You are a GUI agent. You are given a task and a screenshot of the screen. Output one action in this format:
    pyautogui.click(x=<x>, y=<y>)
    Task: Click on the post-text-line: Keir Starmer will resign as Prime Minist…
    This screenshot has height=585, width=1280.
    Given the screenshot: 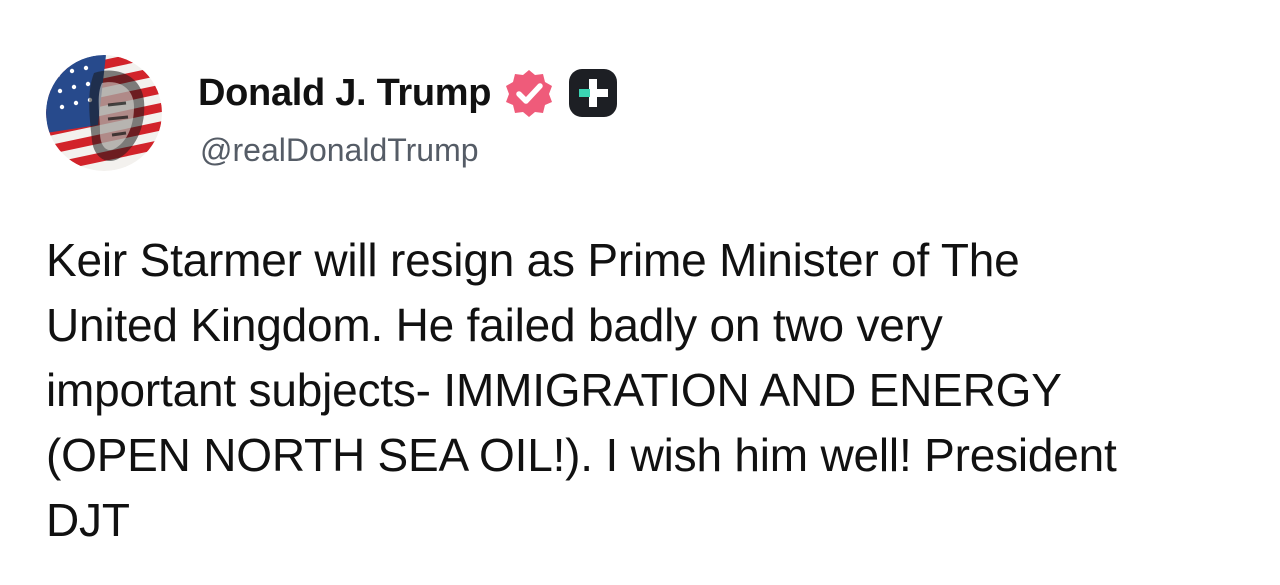 What is the action you would take?
    pyautogui.click(x=533, y=260)
    